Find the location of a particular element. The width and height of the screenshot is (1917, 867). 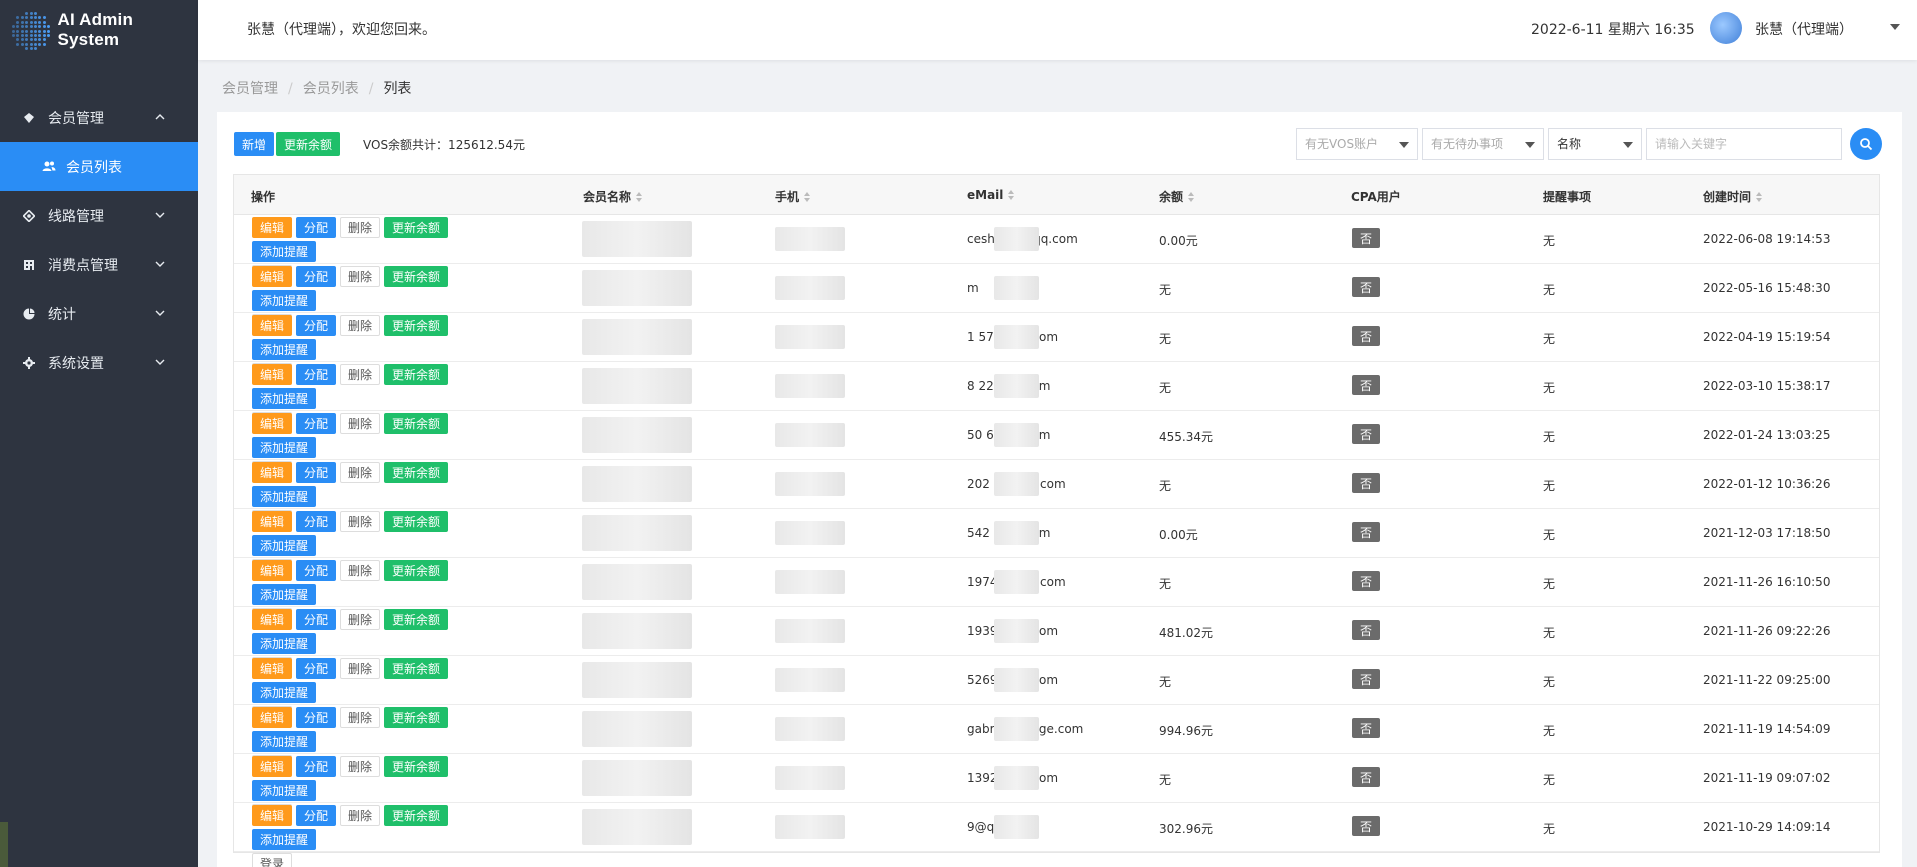

logo: AI Admin System is located at coordinates (99, 30).